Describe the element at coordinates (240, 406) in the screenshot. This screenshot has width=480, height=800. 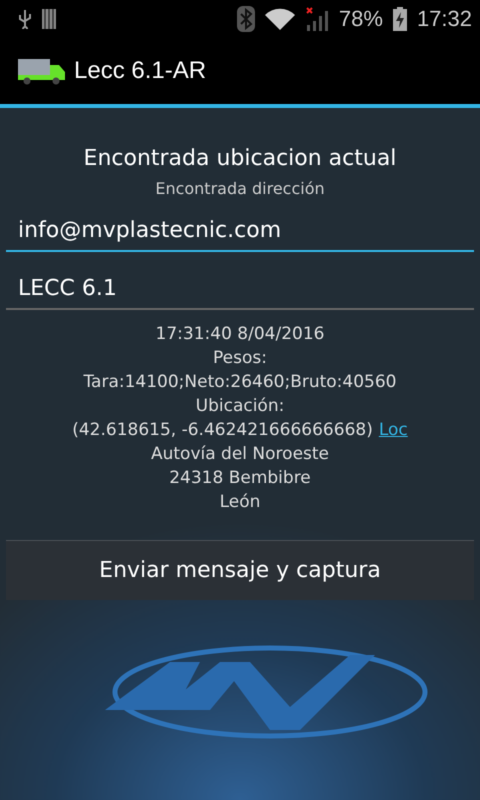
I see `info-text: Ubicación:` at that location.